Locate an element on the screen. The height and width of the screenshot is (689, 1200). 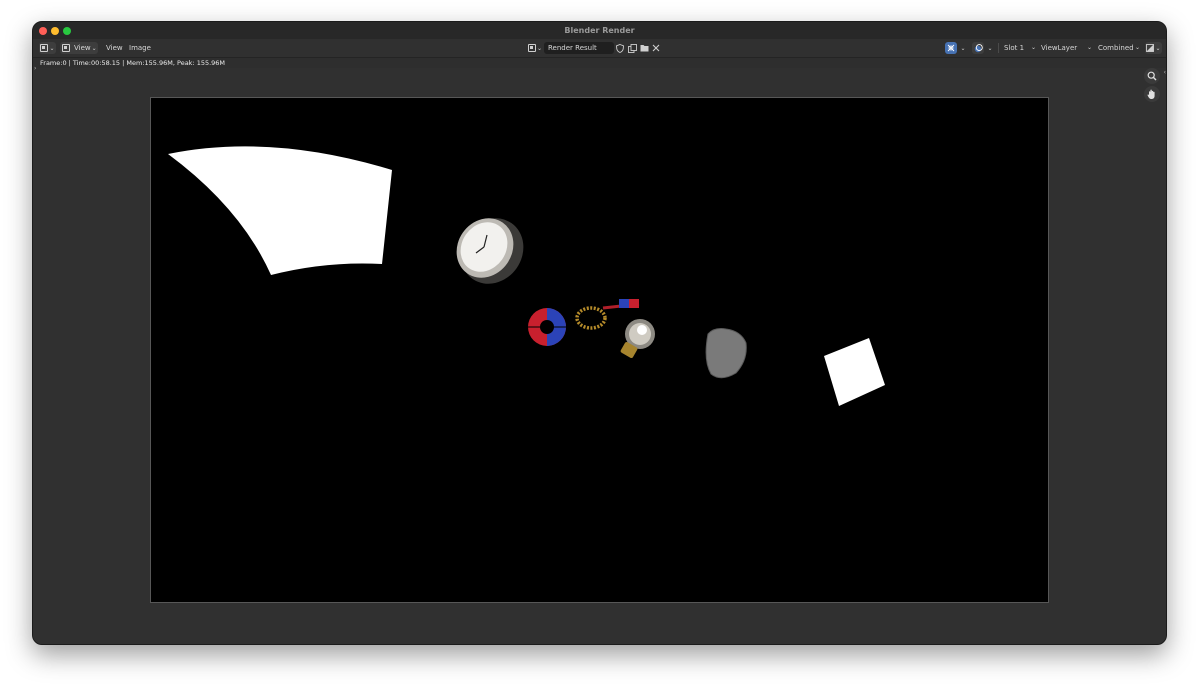
gizmo-icon is located at coordinates (951, 48).